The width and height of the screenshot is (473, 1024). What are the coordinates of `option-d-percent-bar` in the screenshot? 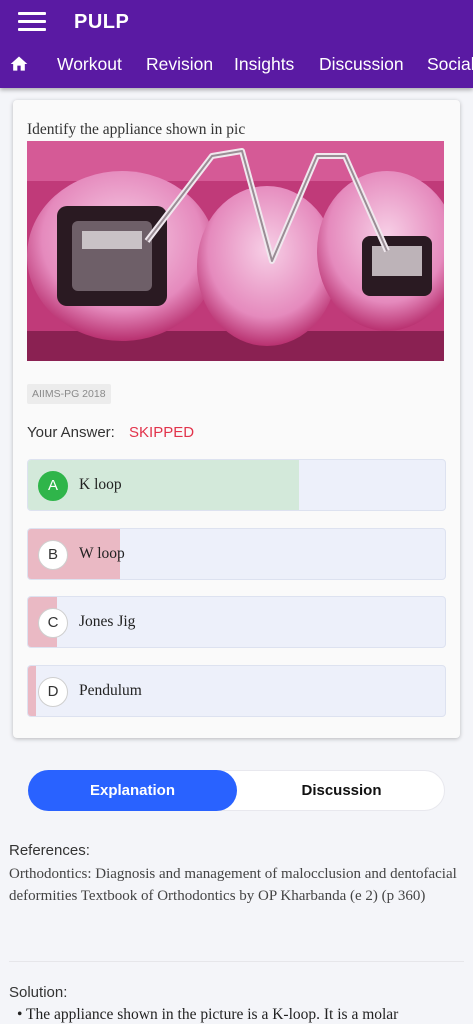 It's located at (32, 691).